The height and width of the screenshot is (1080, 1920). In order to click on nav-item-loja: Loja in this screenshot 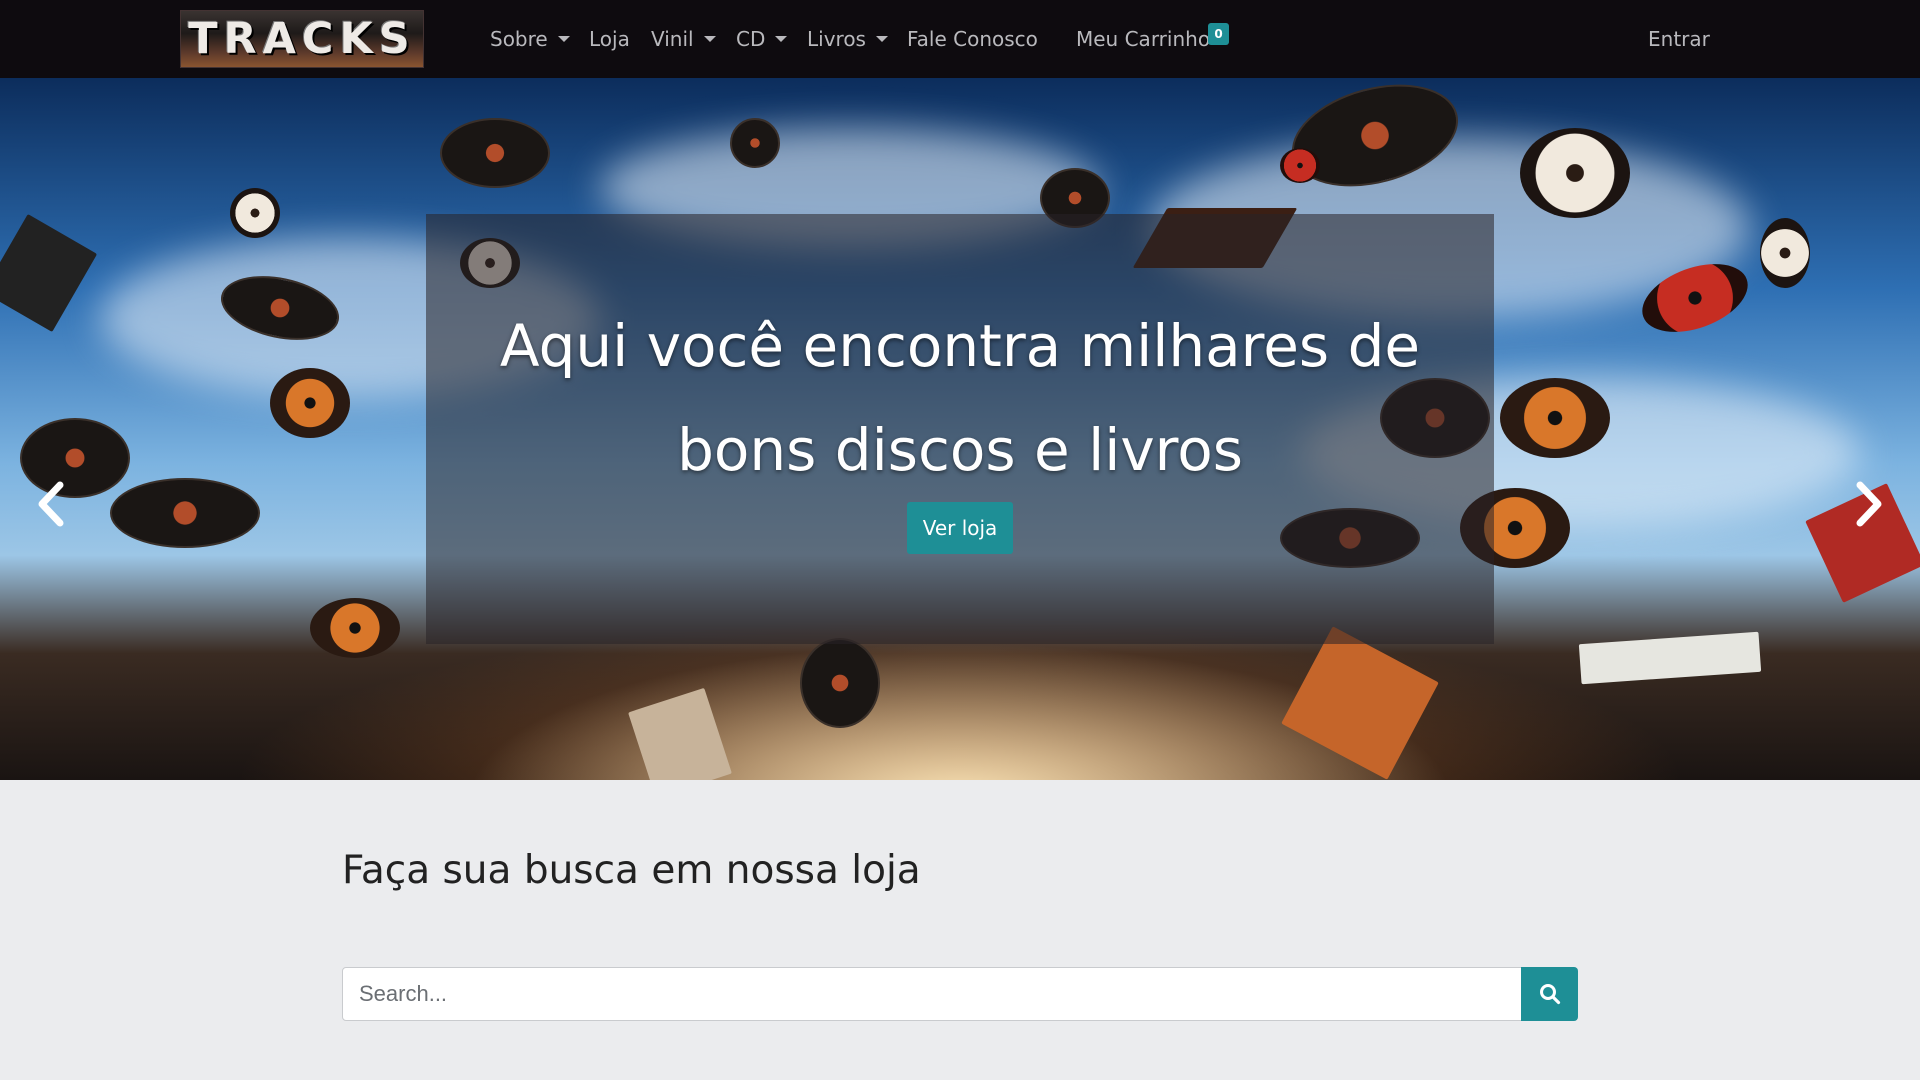, I will do `click(609, 39)`.